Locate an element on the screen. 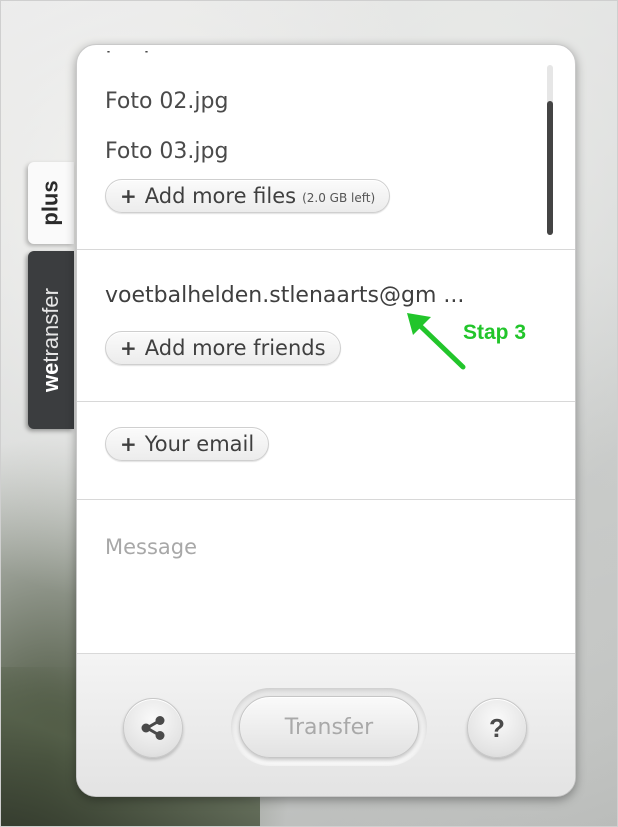 The image size is (618, 827). tab-wetransfer: wetransfer is located at coordinates (51, 340).